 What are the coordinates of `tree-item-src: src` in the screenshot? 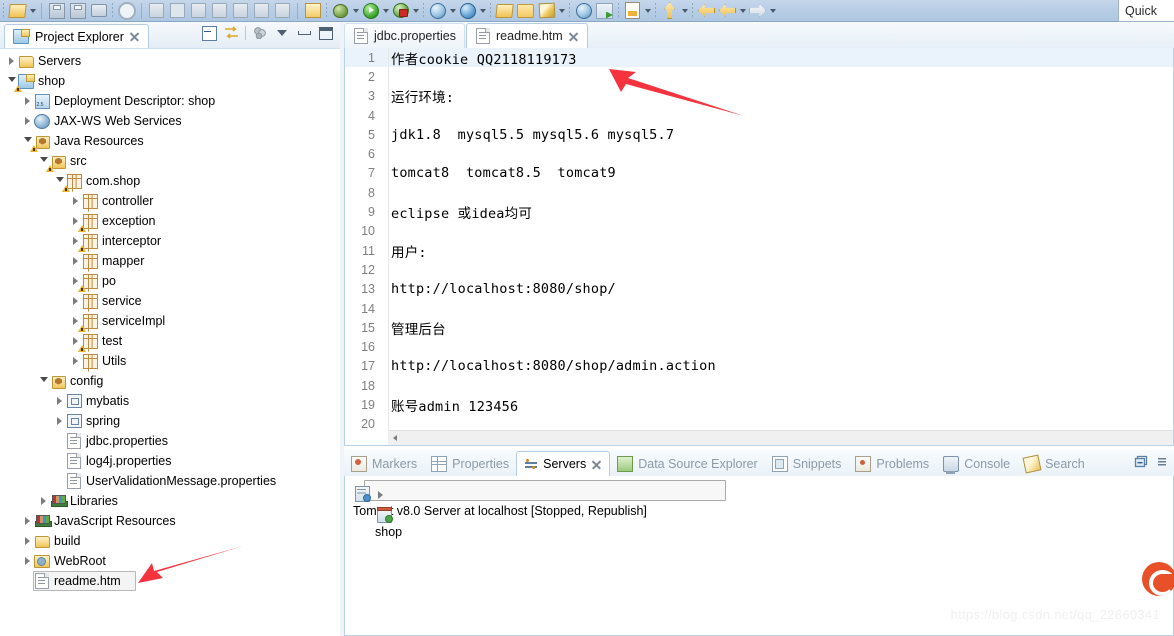 It's located at (170, 161).